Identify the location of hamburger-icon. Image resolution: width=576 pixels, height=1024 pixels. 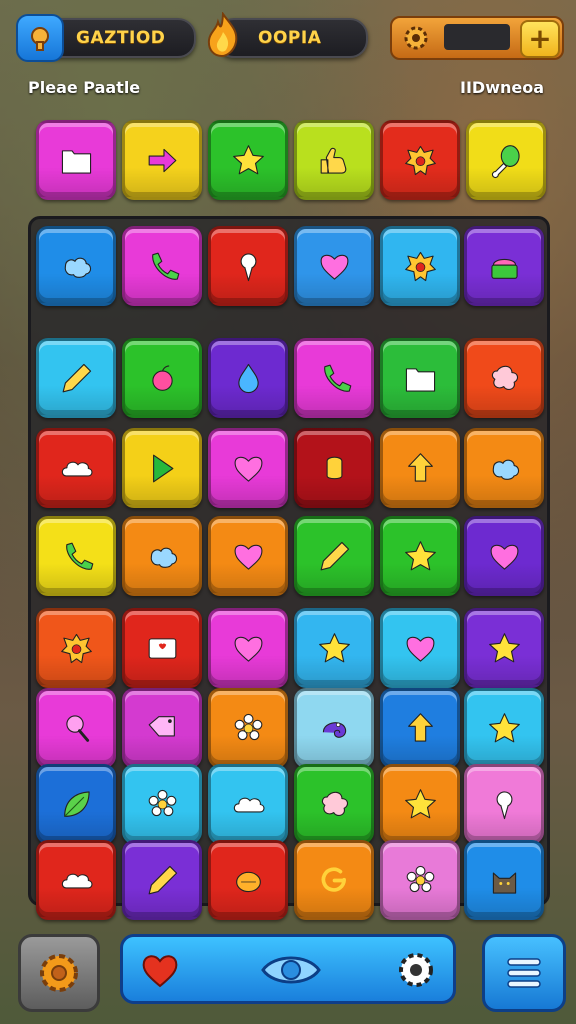
(524, 973).